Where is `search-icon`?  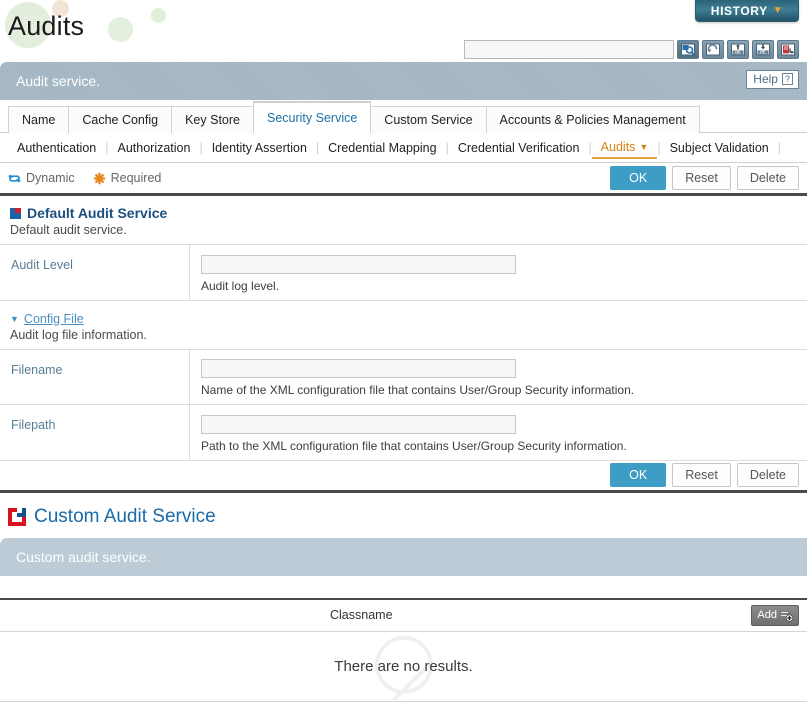 search-icon is located at coordinates (688, 49).